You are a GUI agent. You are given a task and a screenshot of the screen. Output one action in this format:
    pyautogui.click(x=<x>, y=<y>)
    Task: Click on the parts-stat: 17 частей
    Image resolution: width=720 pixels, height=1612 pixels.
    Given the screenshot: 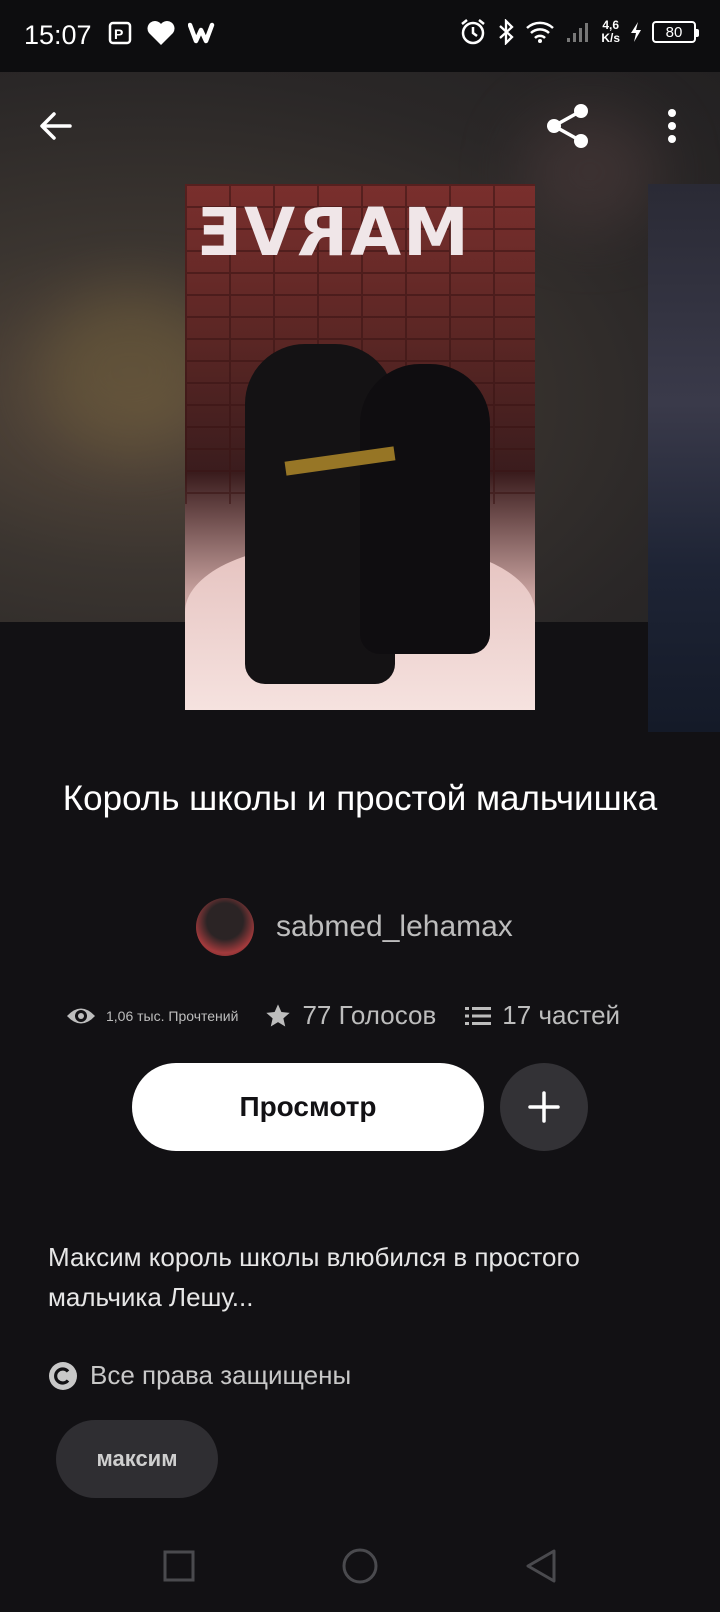 What is the action you would take?
    pyautogui.click(x=542, y=1015)
    